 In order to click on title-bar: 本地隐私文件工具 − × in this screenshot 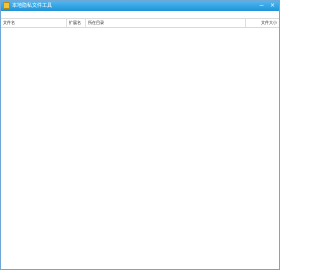, I will do `click(140, 6)`.